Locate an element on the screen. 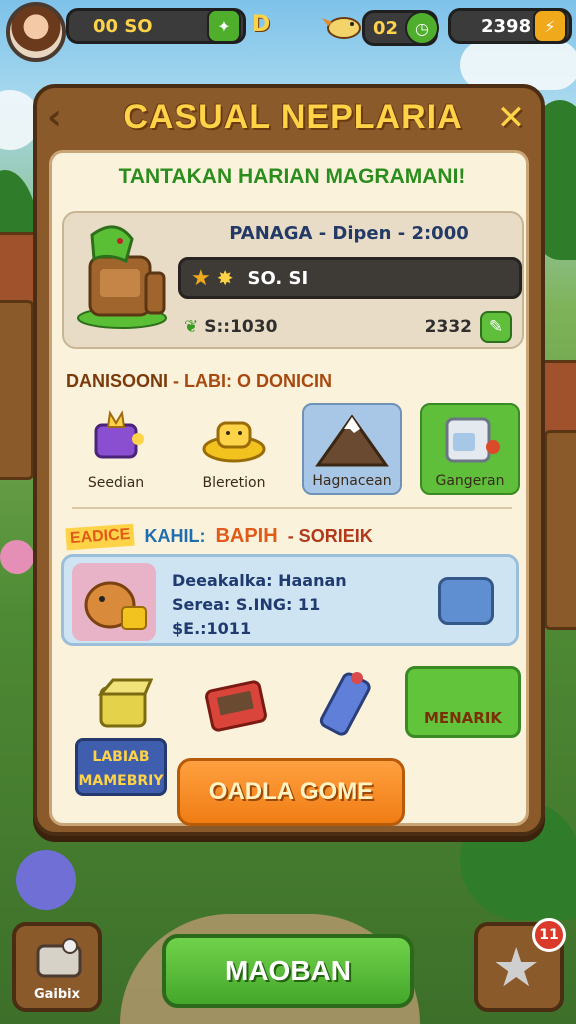  blue-crate-icon is located at coordinates (466, 601).